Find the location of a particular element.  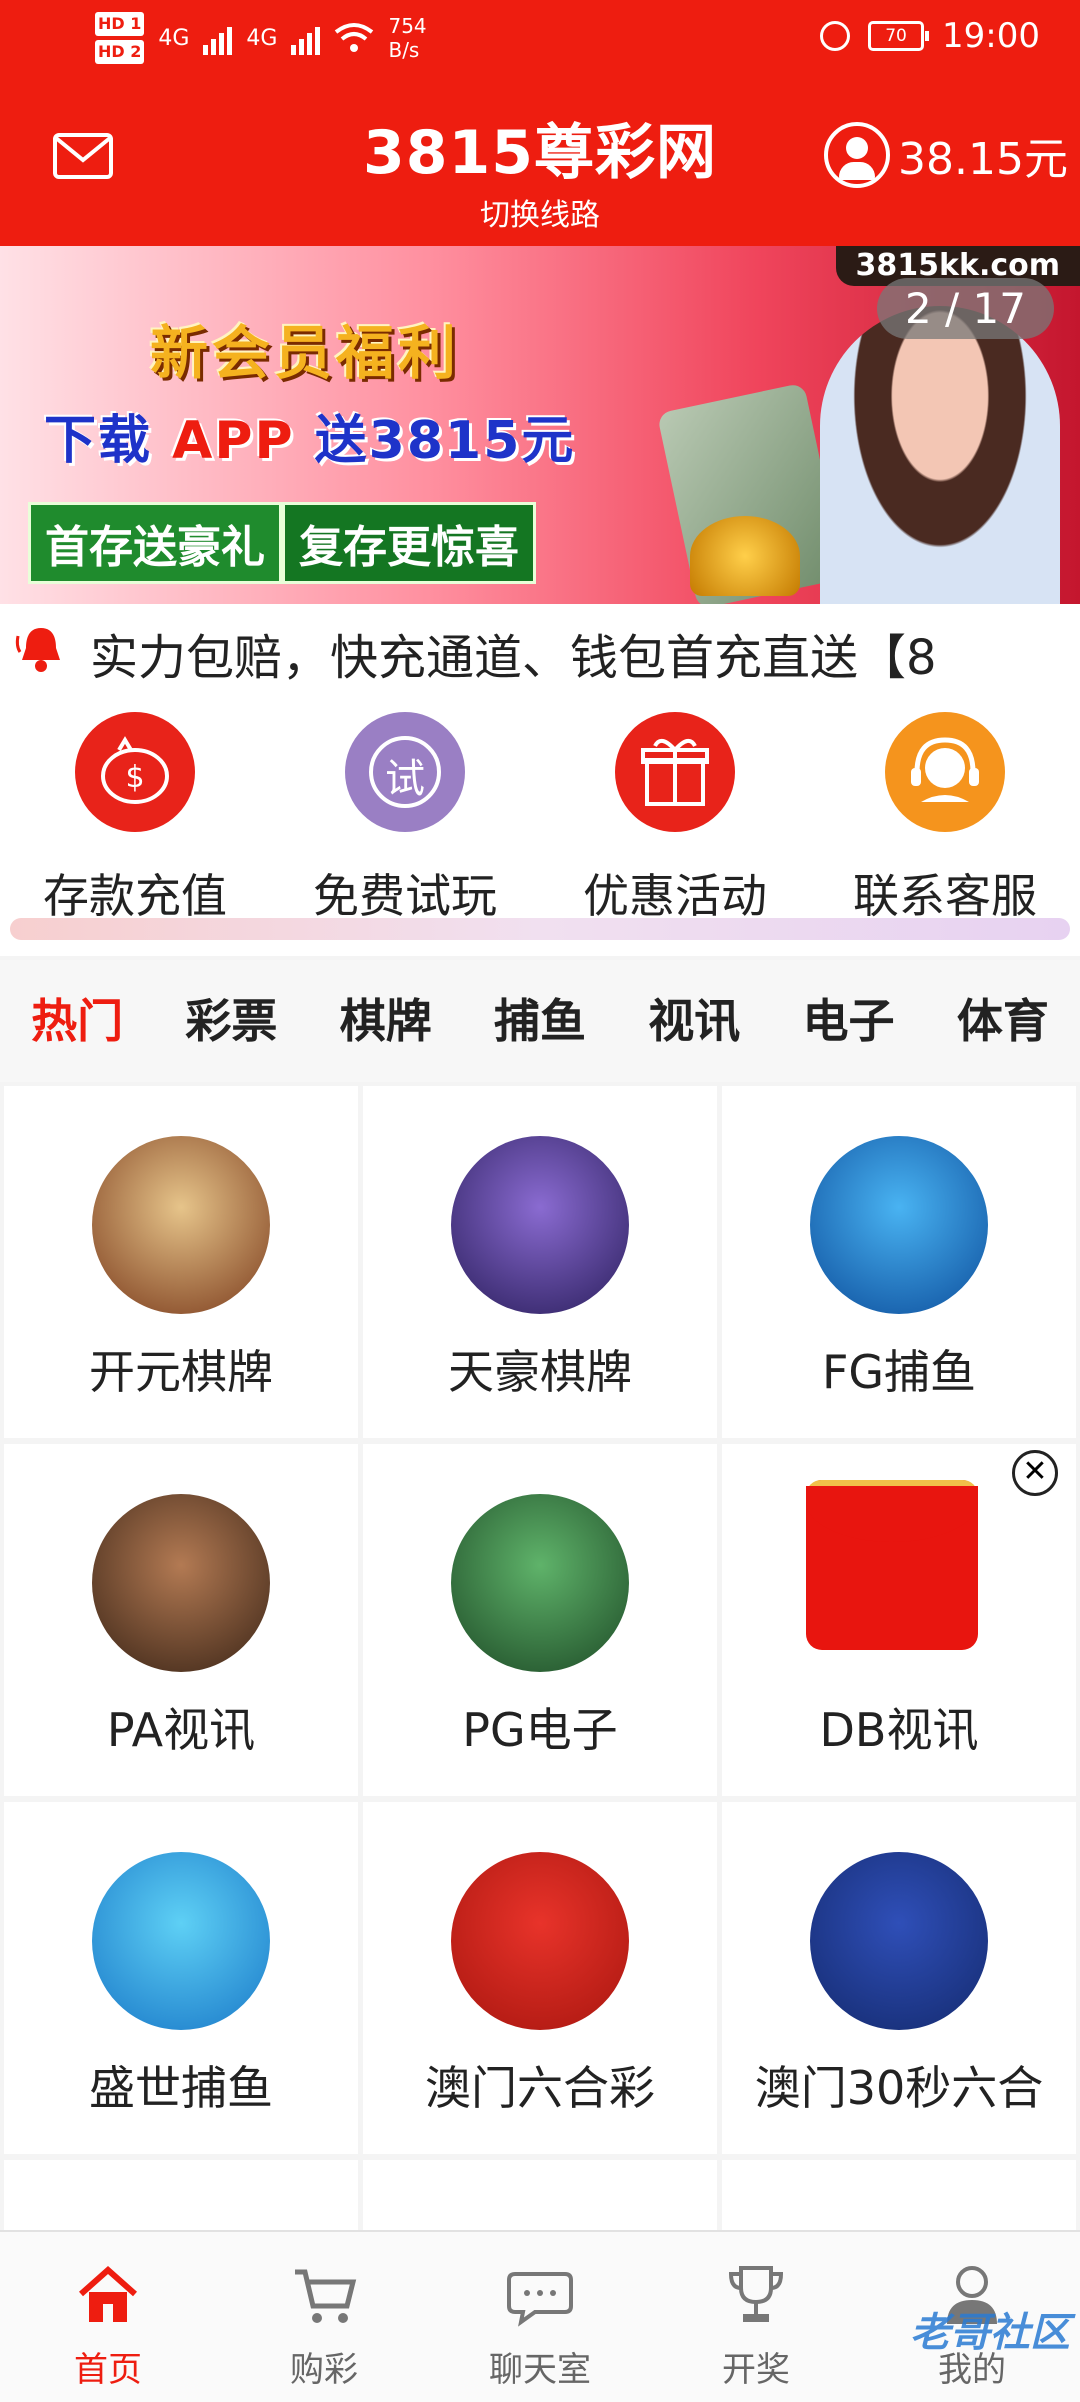

announcement-marquee: 实力包赔，快充通道、钱包首充直送【8 is located at coordinates (540, 650).